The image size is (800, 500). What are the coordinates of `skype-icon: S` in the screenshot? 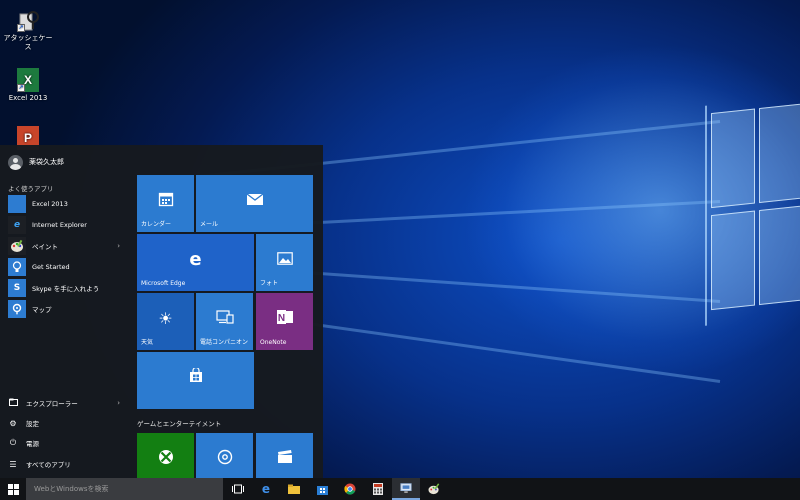 It's located at (17, 288).